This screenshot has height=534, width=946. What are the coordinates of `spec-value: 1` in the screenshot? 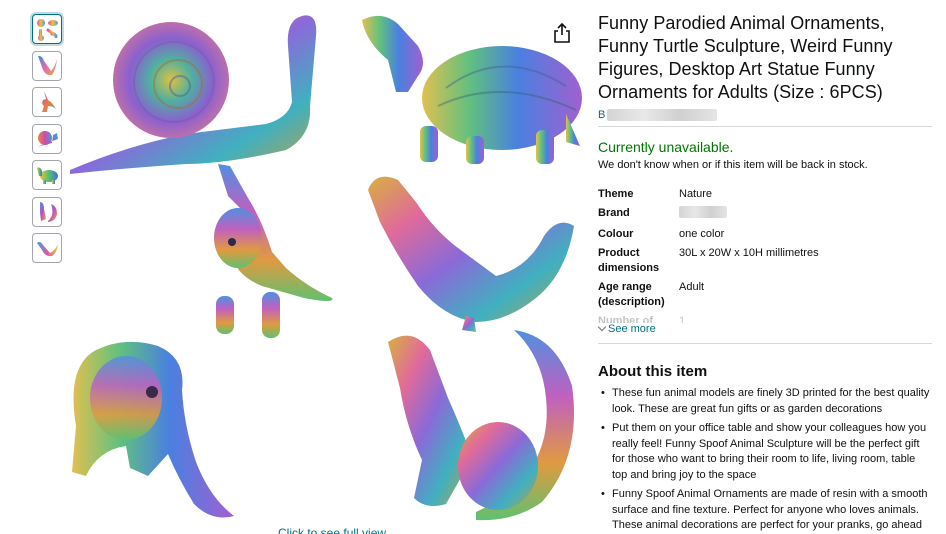 It's located at (682, 319).